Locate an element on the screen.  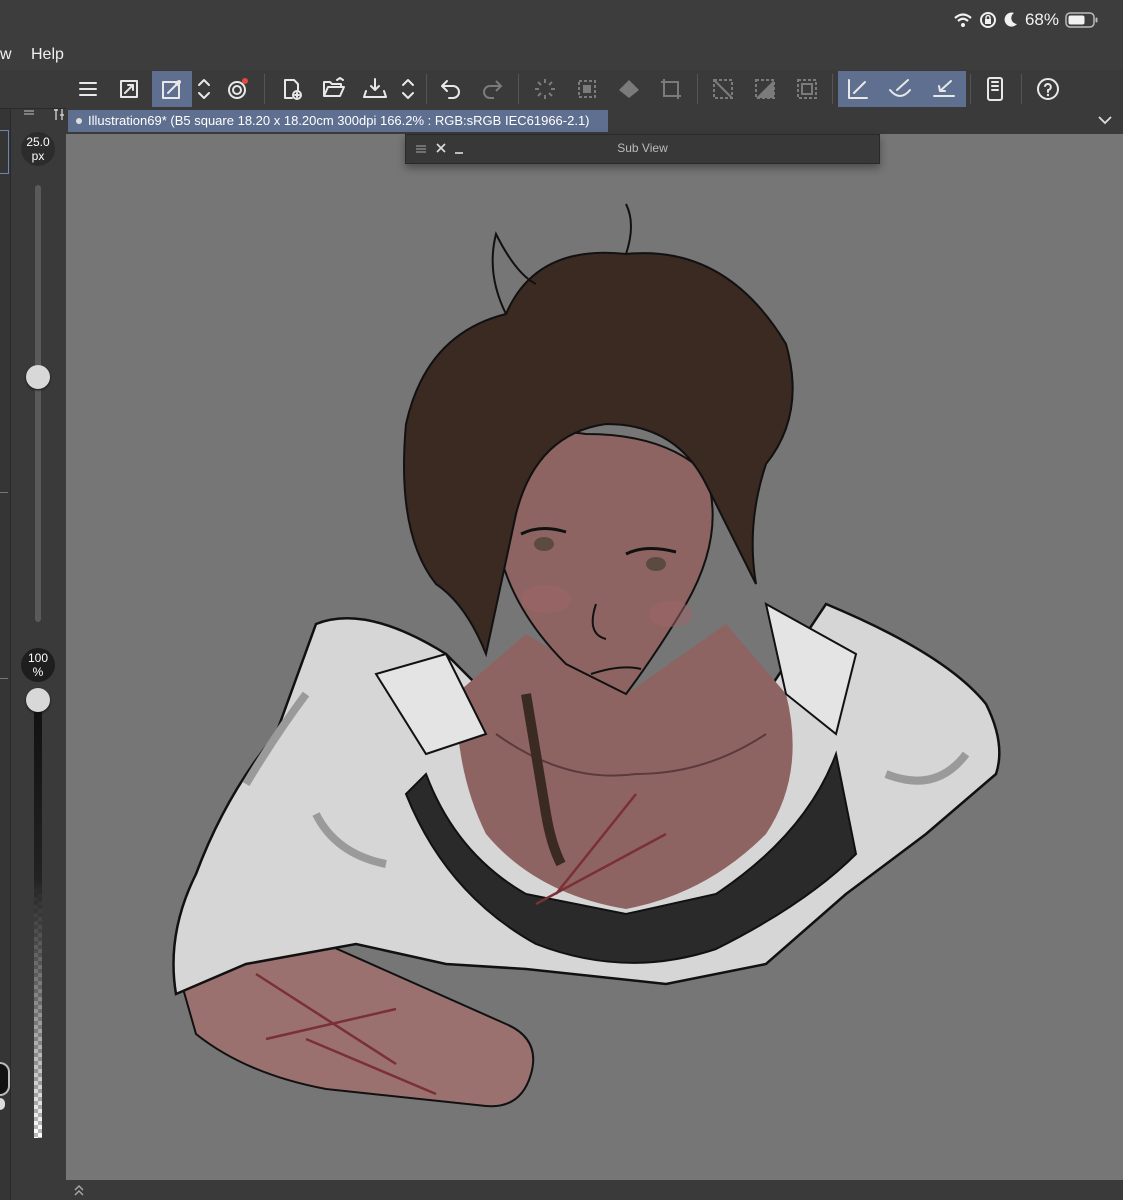
device-button is located at coordinates (995, 89).